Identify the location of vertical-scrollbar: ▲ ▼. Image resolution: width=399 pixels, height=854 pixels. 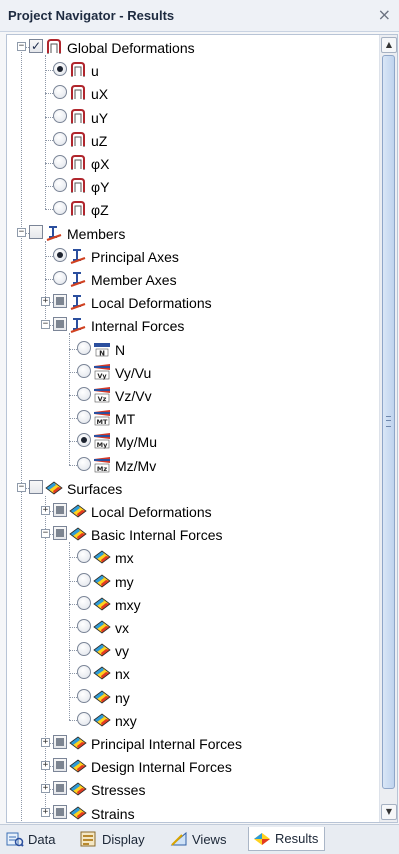
(388, 428).